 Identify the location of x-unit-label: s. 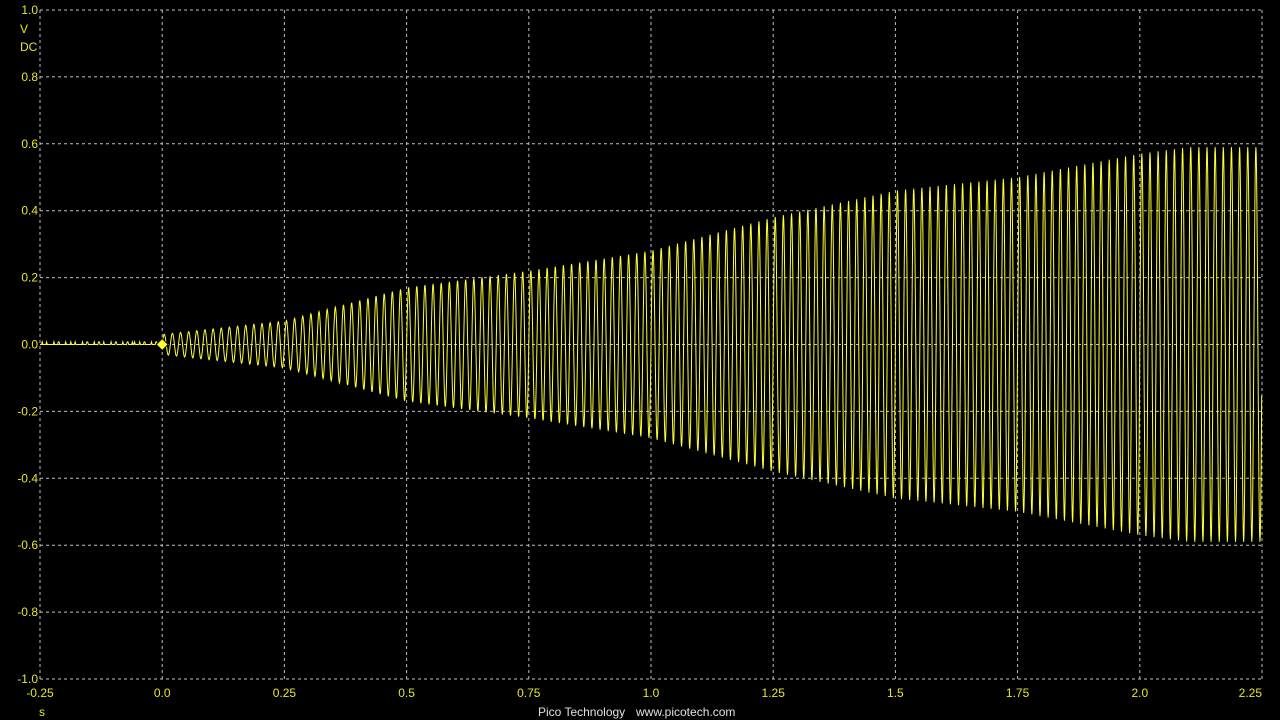
(42, 712).